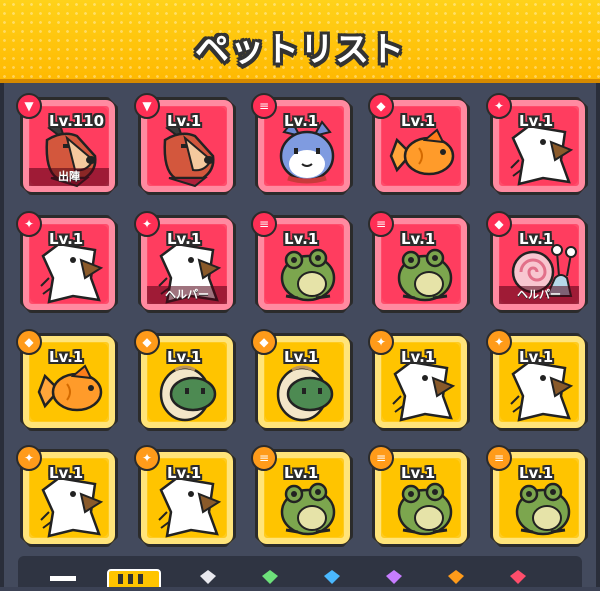 The image size is (600, 591). What do you see at coordinates (77, 121) in the screenshot?
I see `pet-level: Lv.110` at bounding box center [77, 121].